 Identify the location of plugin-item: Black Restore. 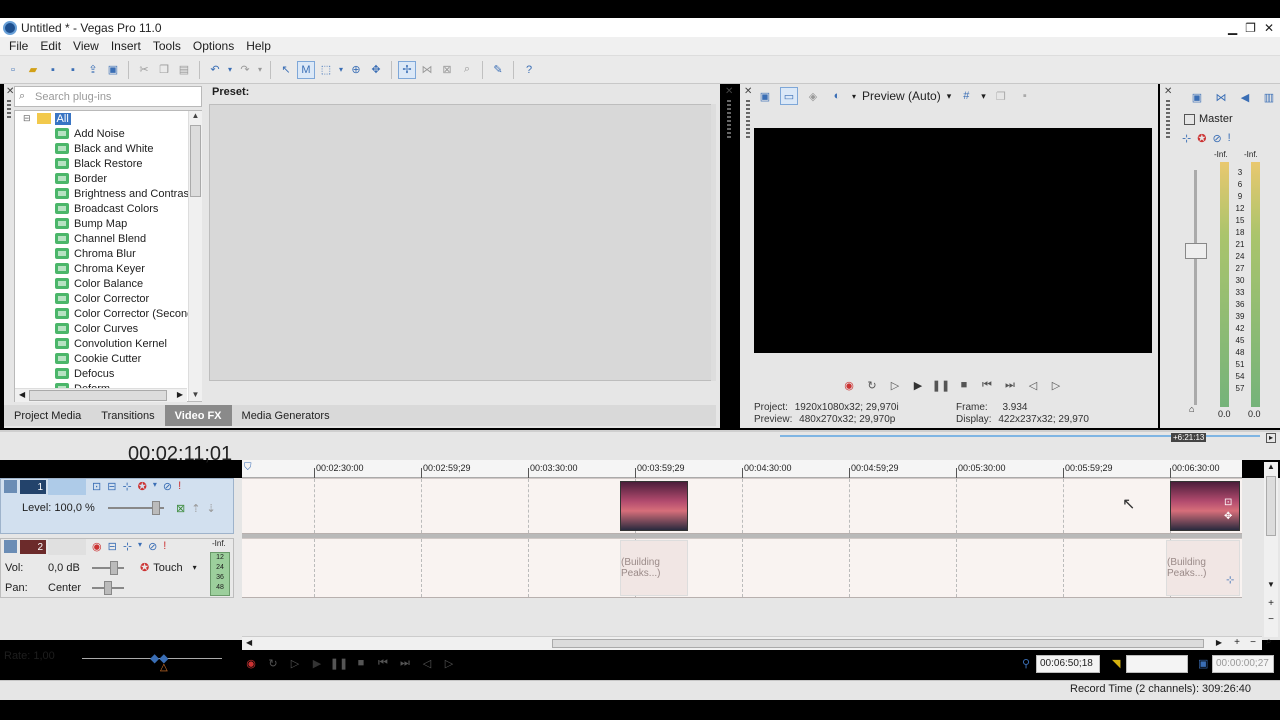
(108, 163).